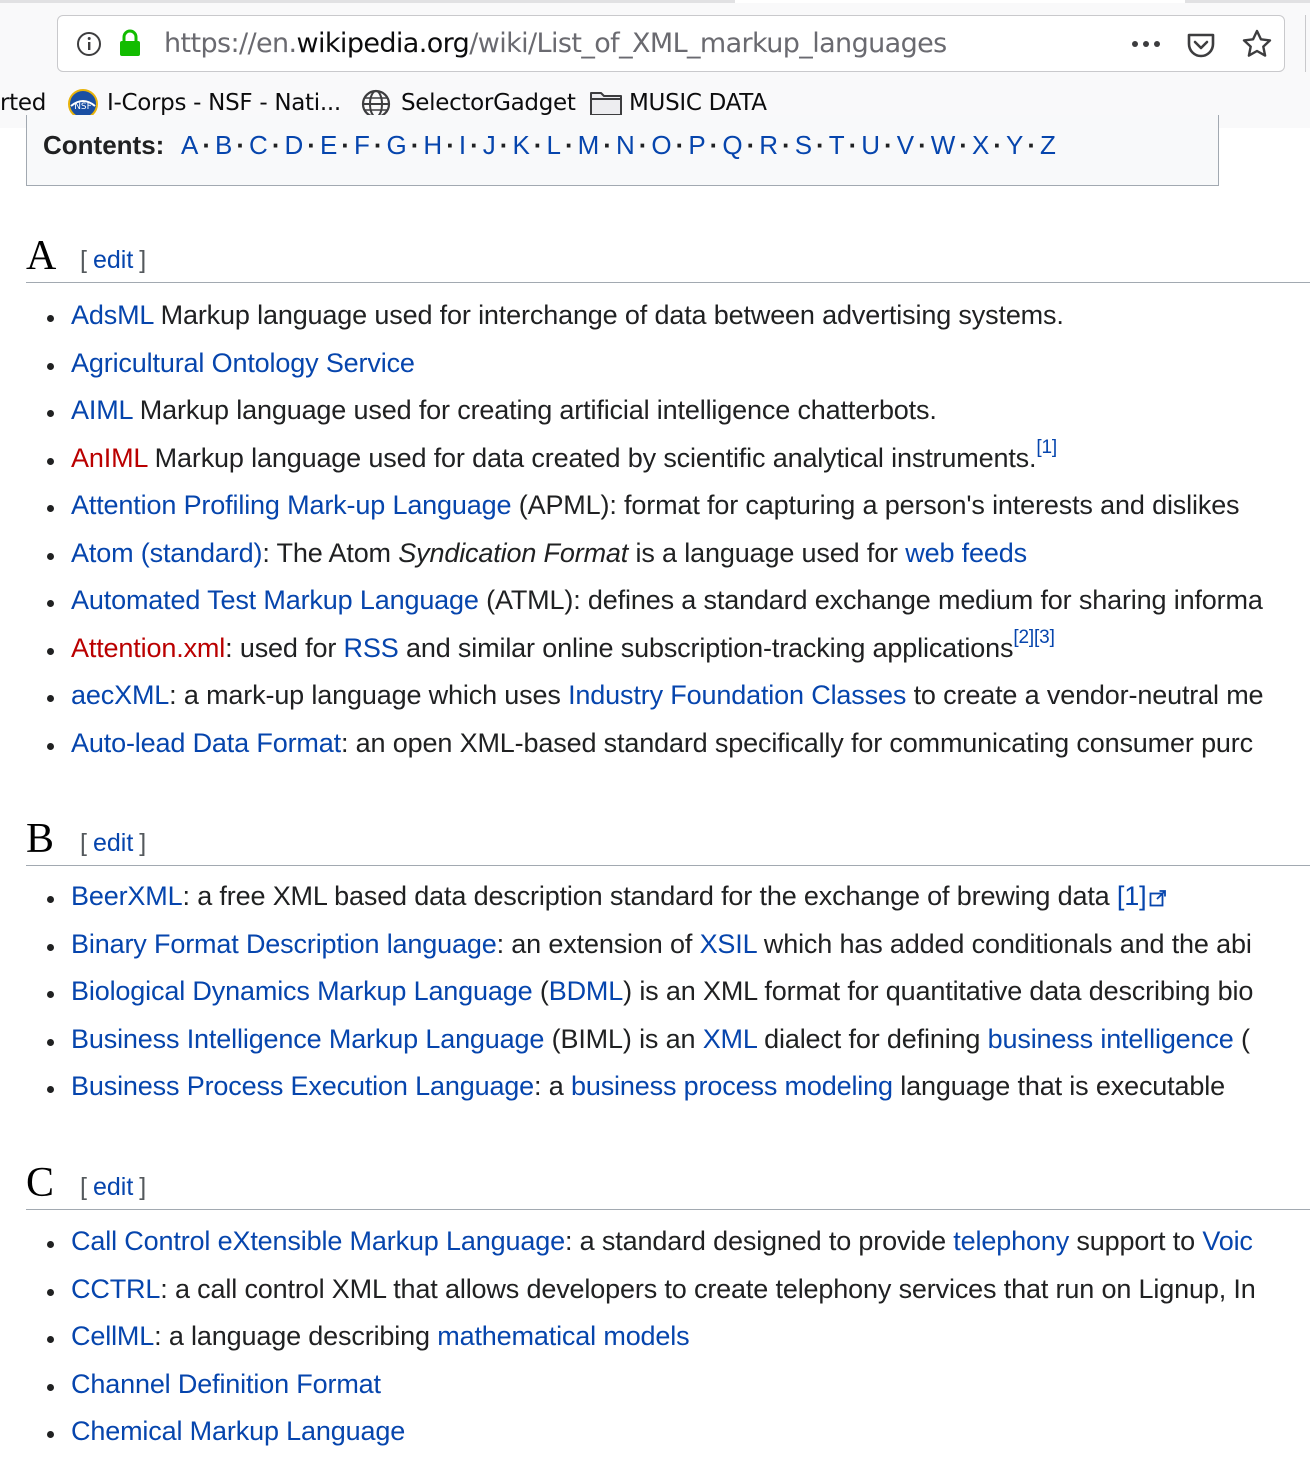 The image size is (1310, 1460). What do you see at coordinates (696, 145) in the screenshot?
I see `toc-link-p: P` at bounding box center [696, 145].